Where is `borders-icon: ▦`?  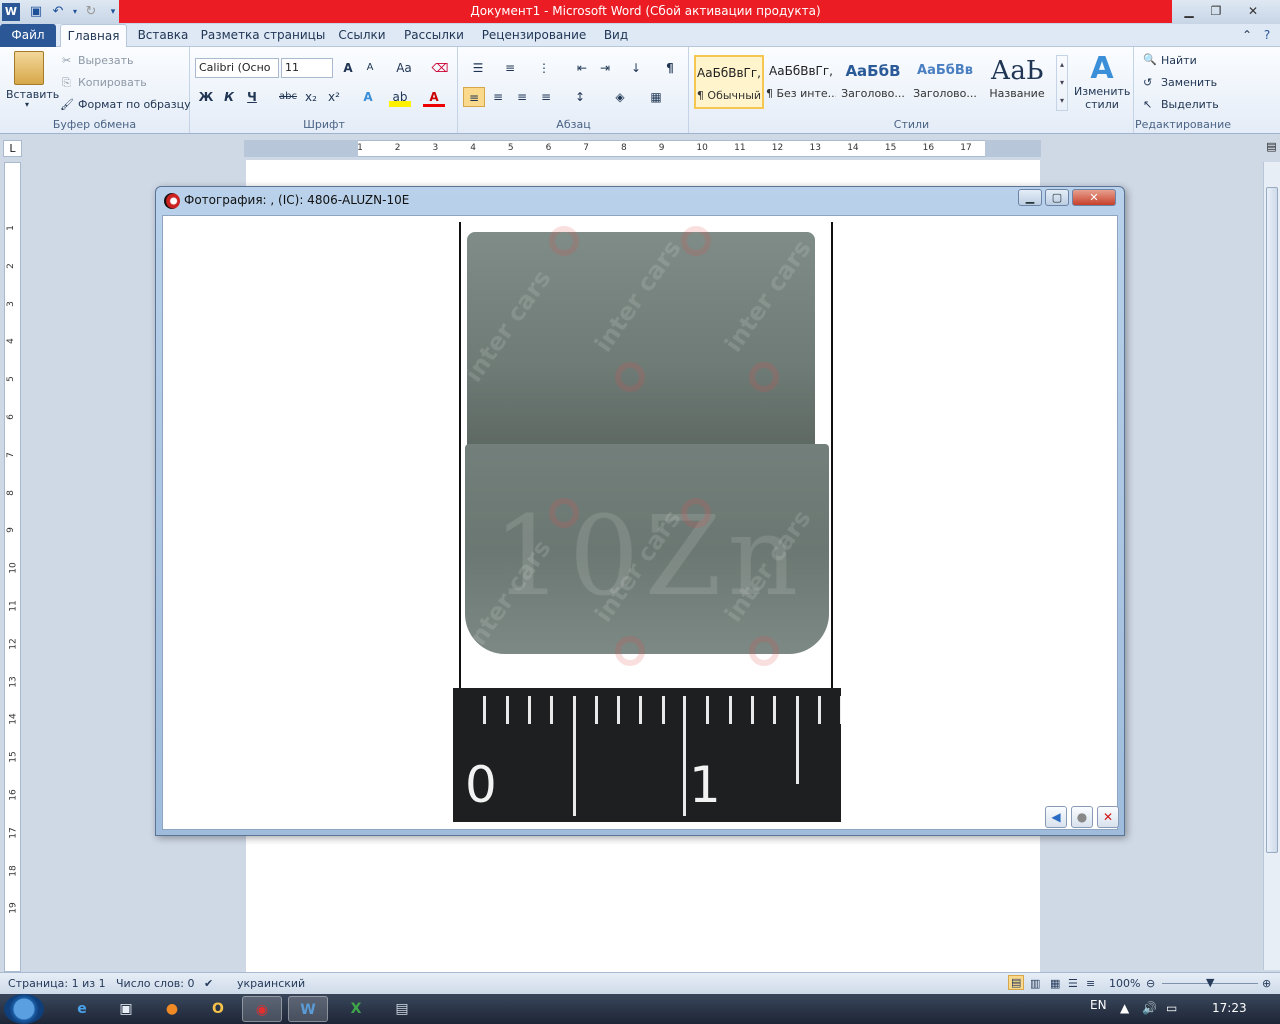
borders-icon: ▦ is located at coordinates (656, 97).